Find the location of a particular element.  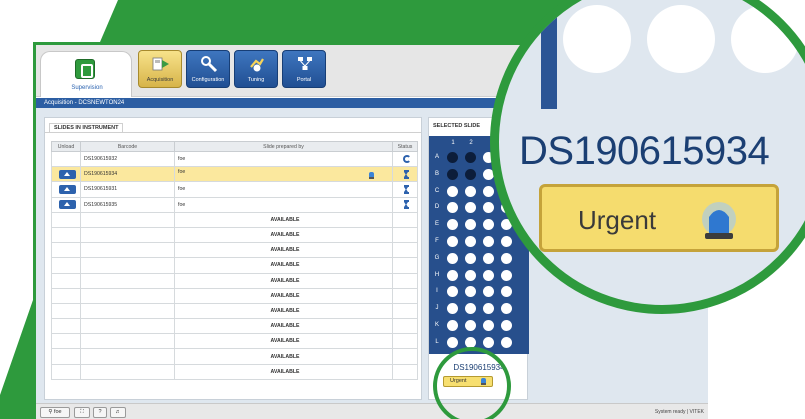

table-row: DS190615931 foe is located at coordinates (234, 189).